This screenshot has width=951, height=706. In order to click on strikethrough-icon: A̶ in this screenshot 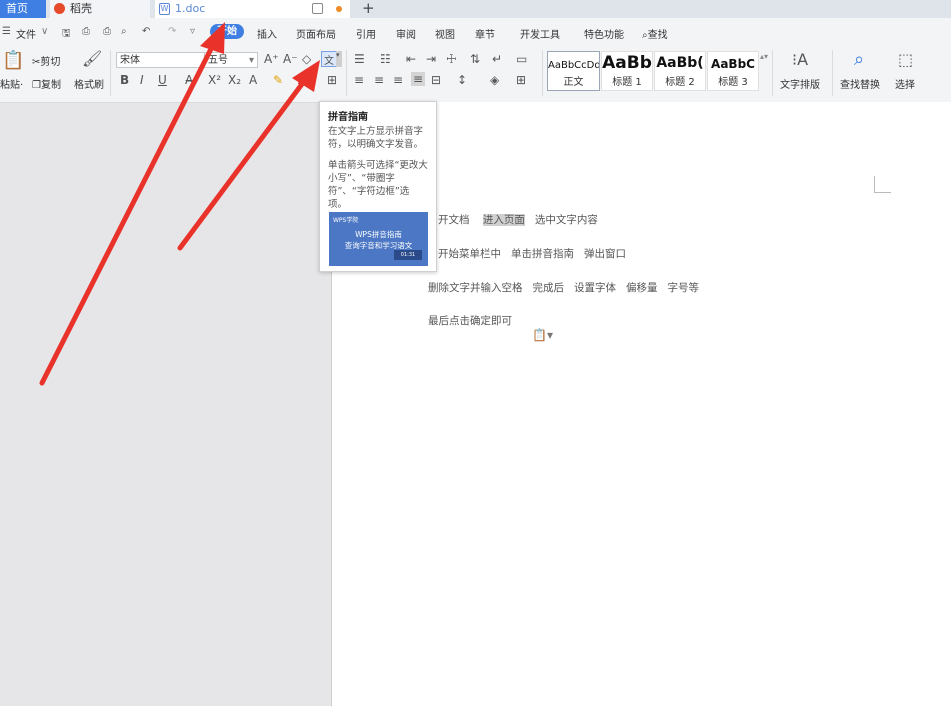, I will do `click(189, 80)`.